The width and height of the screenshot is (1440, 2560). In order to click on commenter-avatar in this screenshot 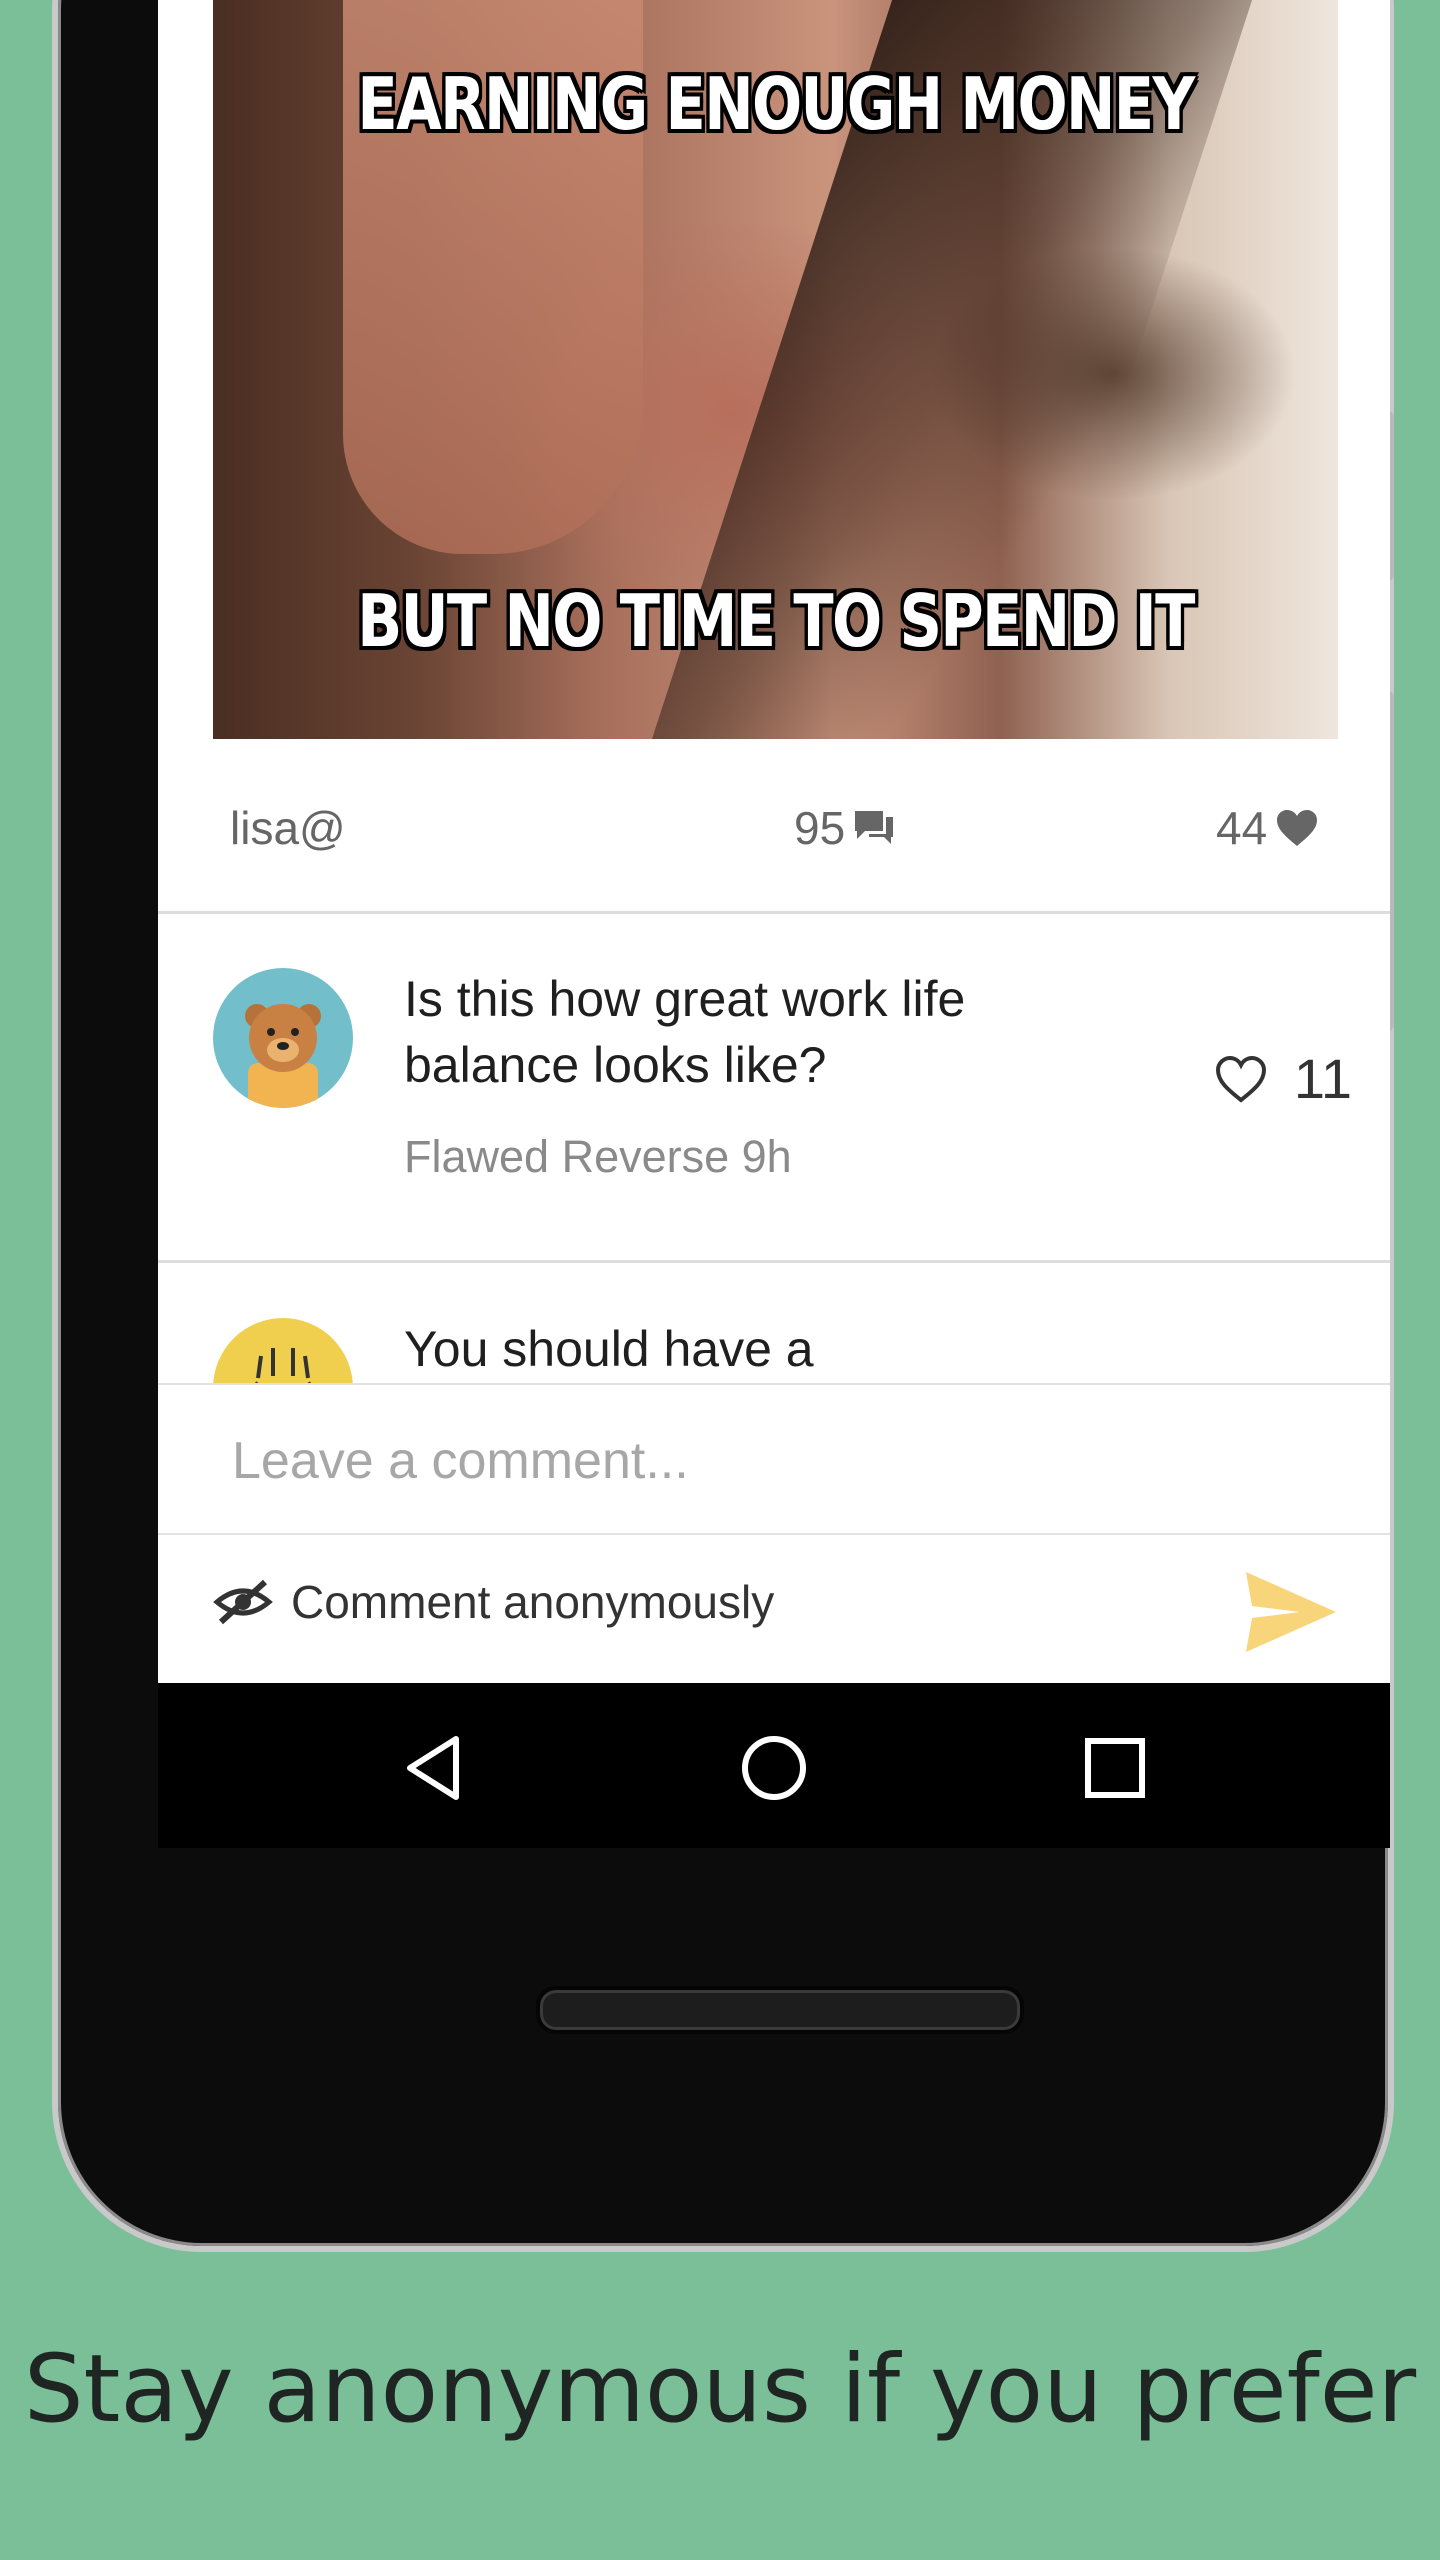, I will do `click(283, 1038)`.